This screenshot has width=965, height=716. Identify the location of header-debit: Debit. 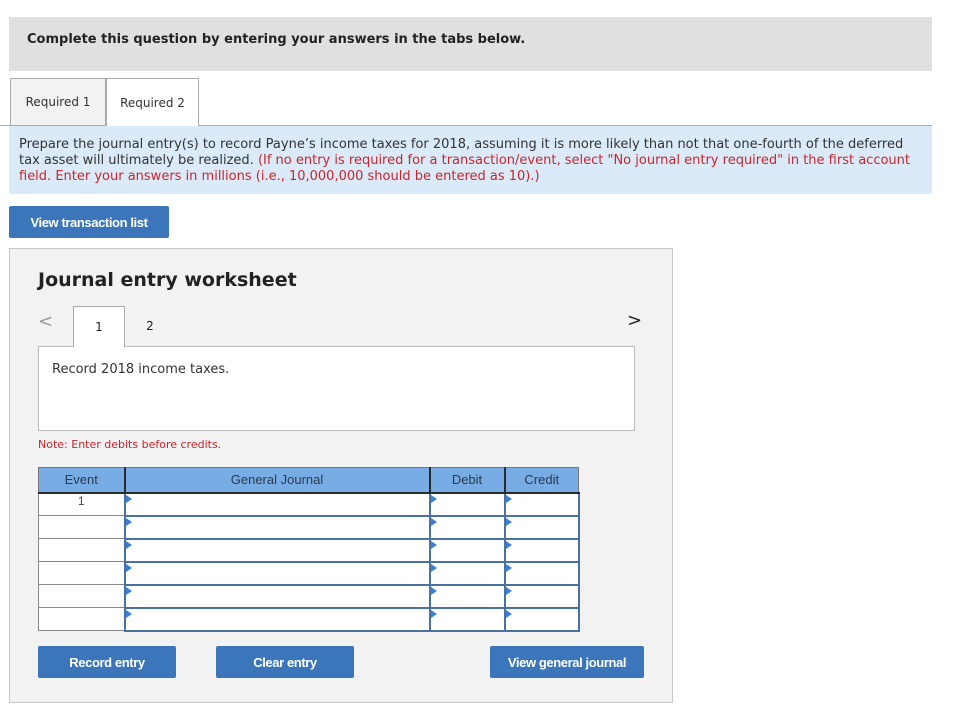
(467, 480).